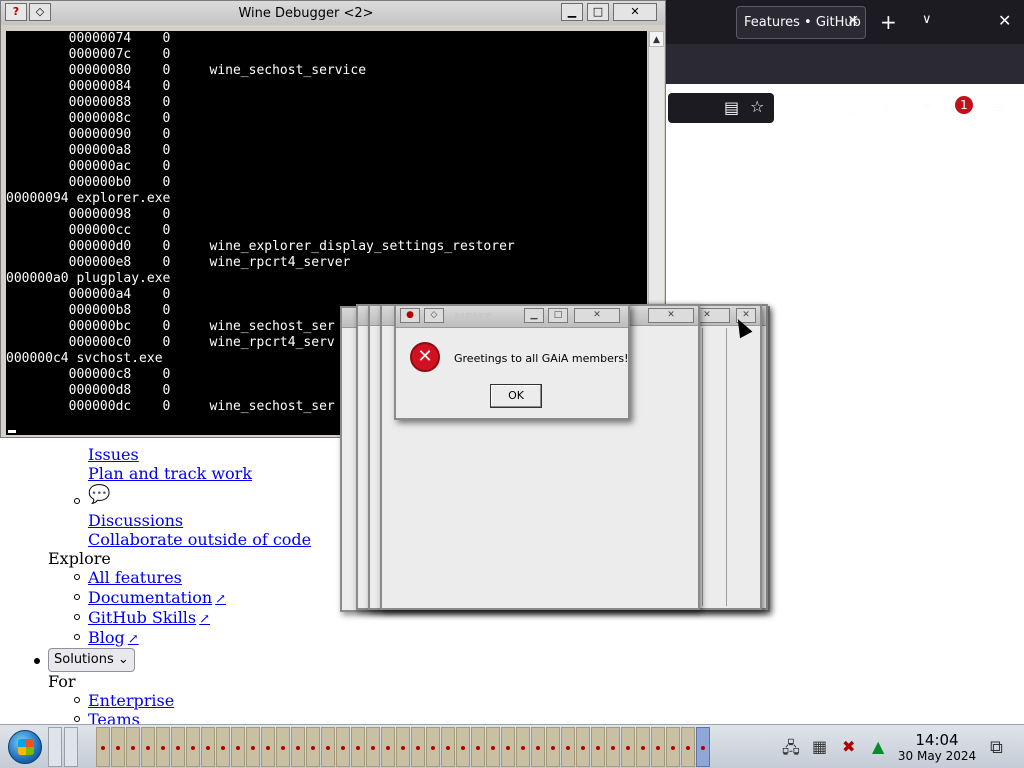 The width and height of the screenshot is (1024, 768). What do you see at coordinates (113, 454) in the screenshot?
I see `link-issues: Issues` at bounding box center [113, 454].